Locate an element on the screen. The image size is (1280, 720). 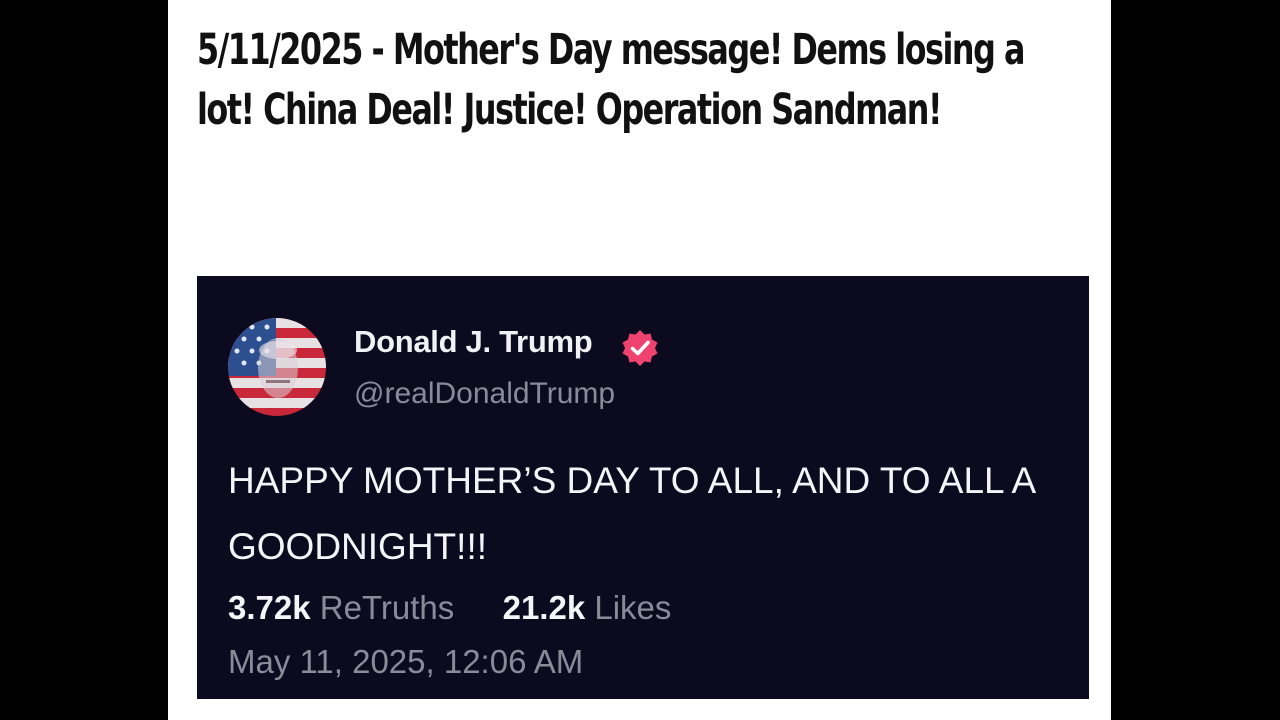
post-stats: 3.72k ReTruths 21.2k Likes is located at coordinates (449, 608).